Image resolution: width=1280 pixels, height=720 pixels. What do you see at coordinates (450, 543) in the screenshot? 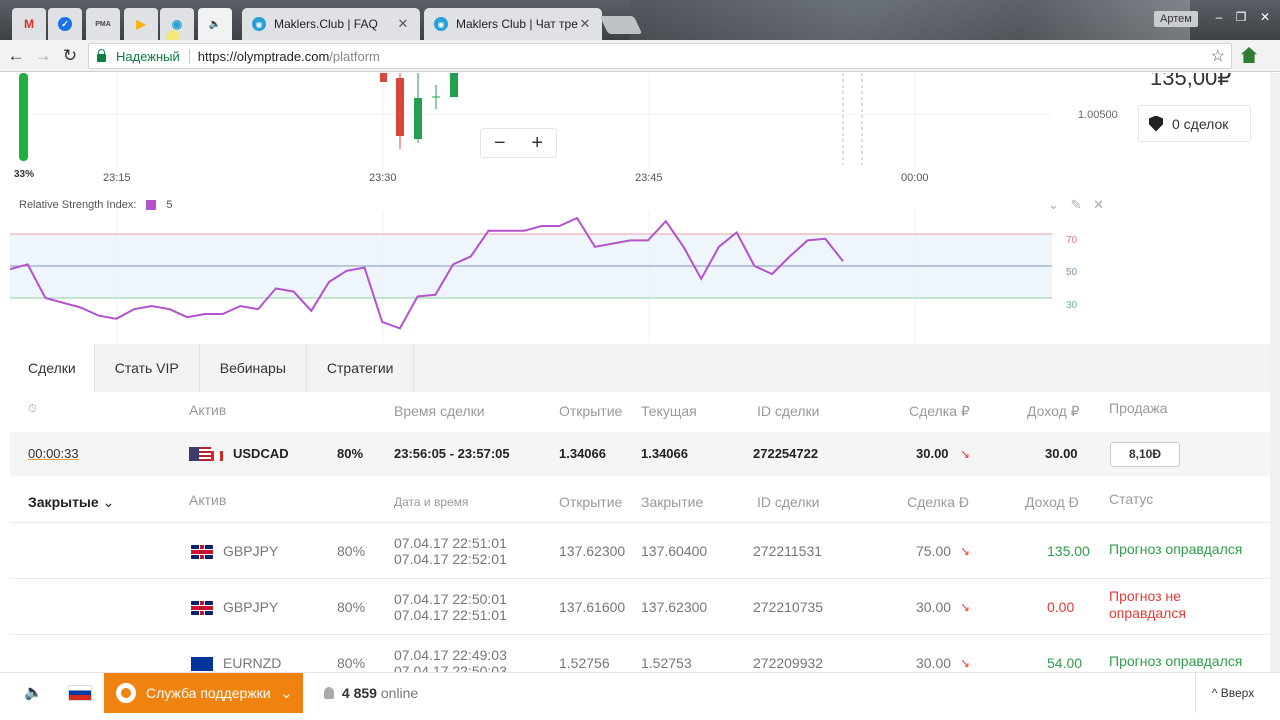
I see `deal-time-start: 07.04.17 22:51:01` at bounding box center [450, 543].